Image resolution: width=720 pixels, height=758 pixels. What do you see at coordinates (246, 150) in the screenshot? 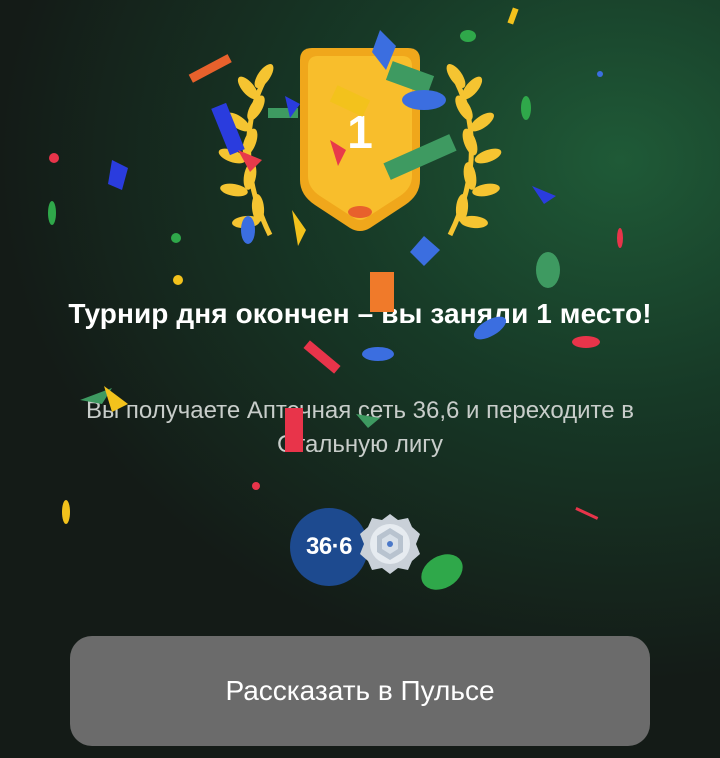
I see `laurel-left-icon` at bounding box center [246, 150].